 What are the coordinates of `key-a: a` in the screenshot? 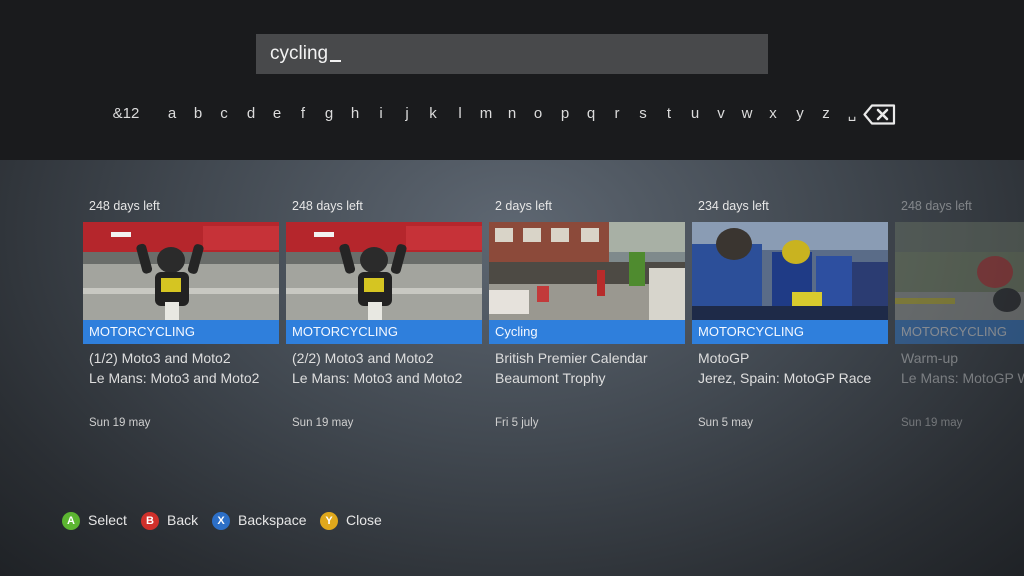 It's located at (172, 114).